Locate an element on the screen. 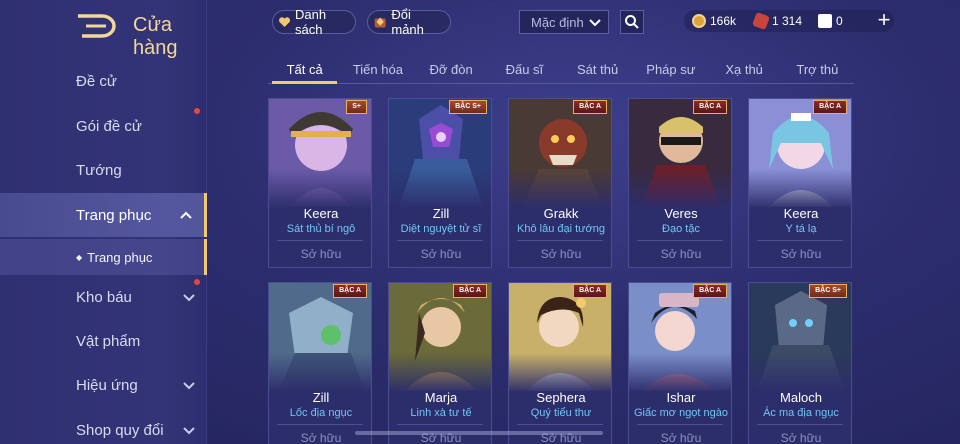  chevron-up-icon is located at coordinates (186, 215).